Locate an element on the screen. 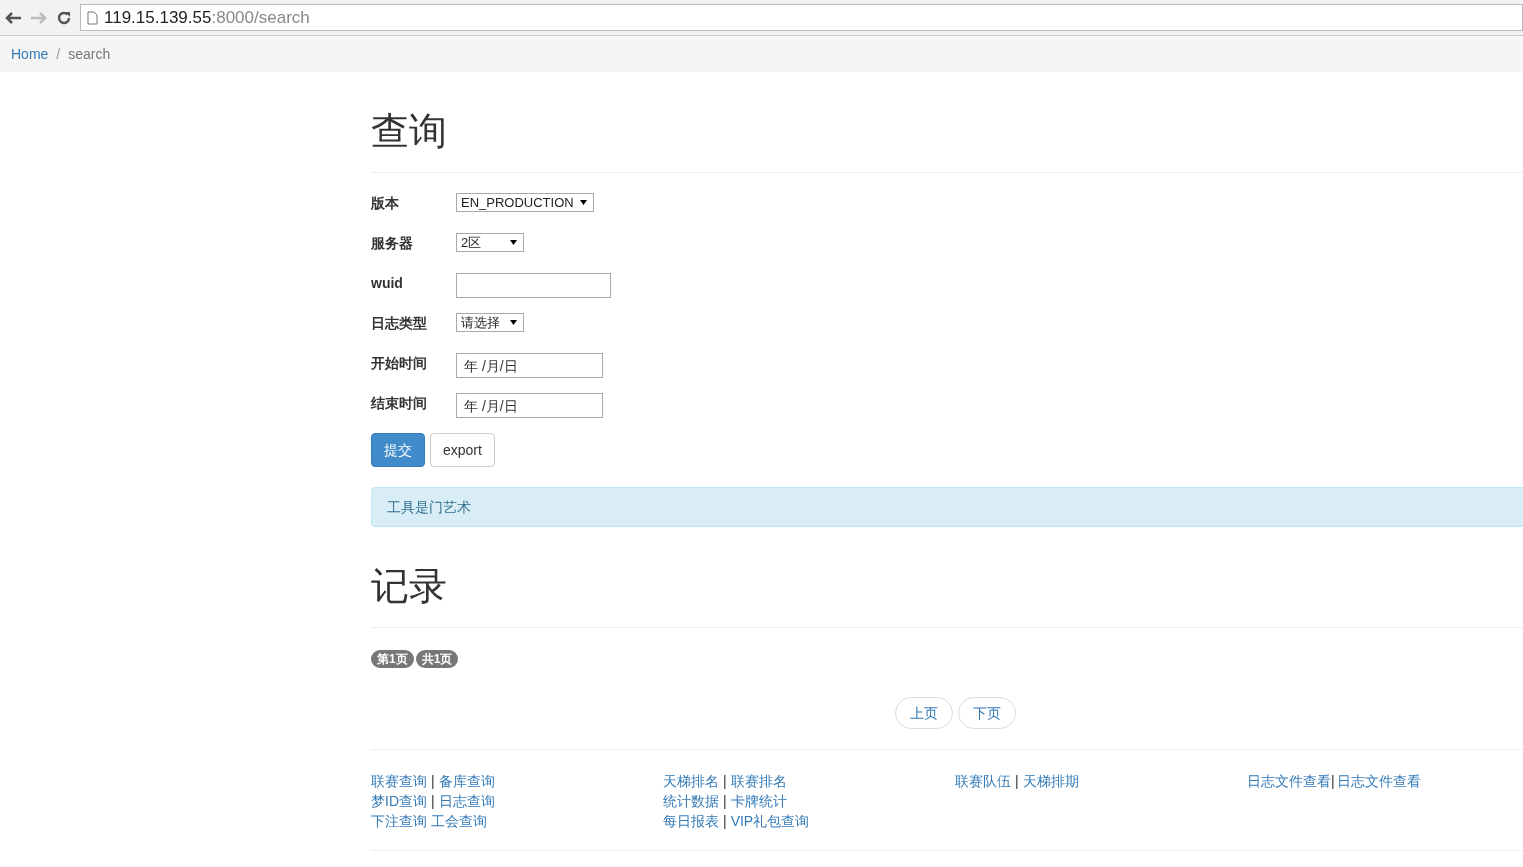 This screenshot has width=1523, height=867. footer-link: 天梯排名 is located at coordinates (691, 781).